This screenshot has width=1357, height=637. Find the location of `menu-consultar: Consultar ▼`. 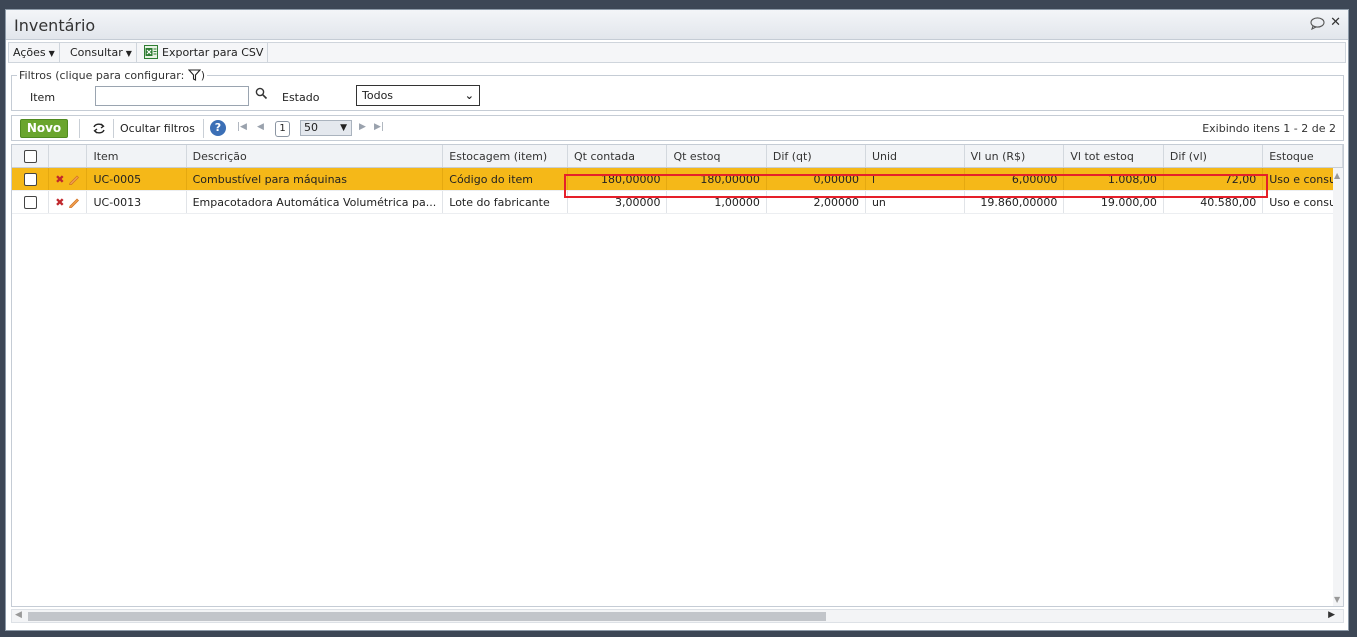

menu-consultar: Consultar ▼ is located at coordinates (101, 52).